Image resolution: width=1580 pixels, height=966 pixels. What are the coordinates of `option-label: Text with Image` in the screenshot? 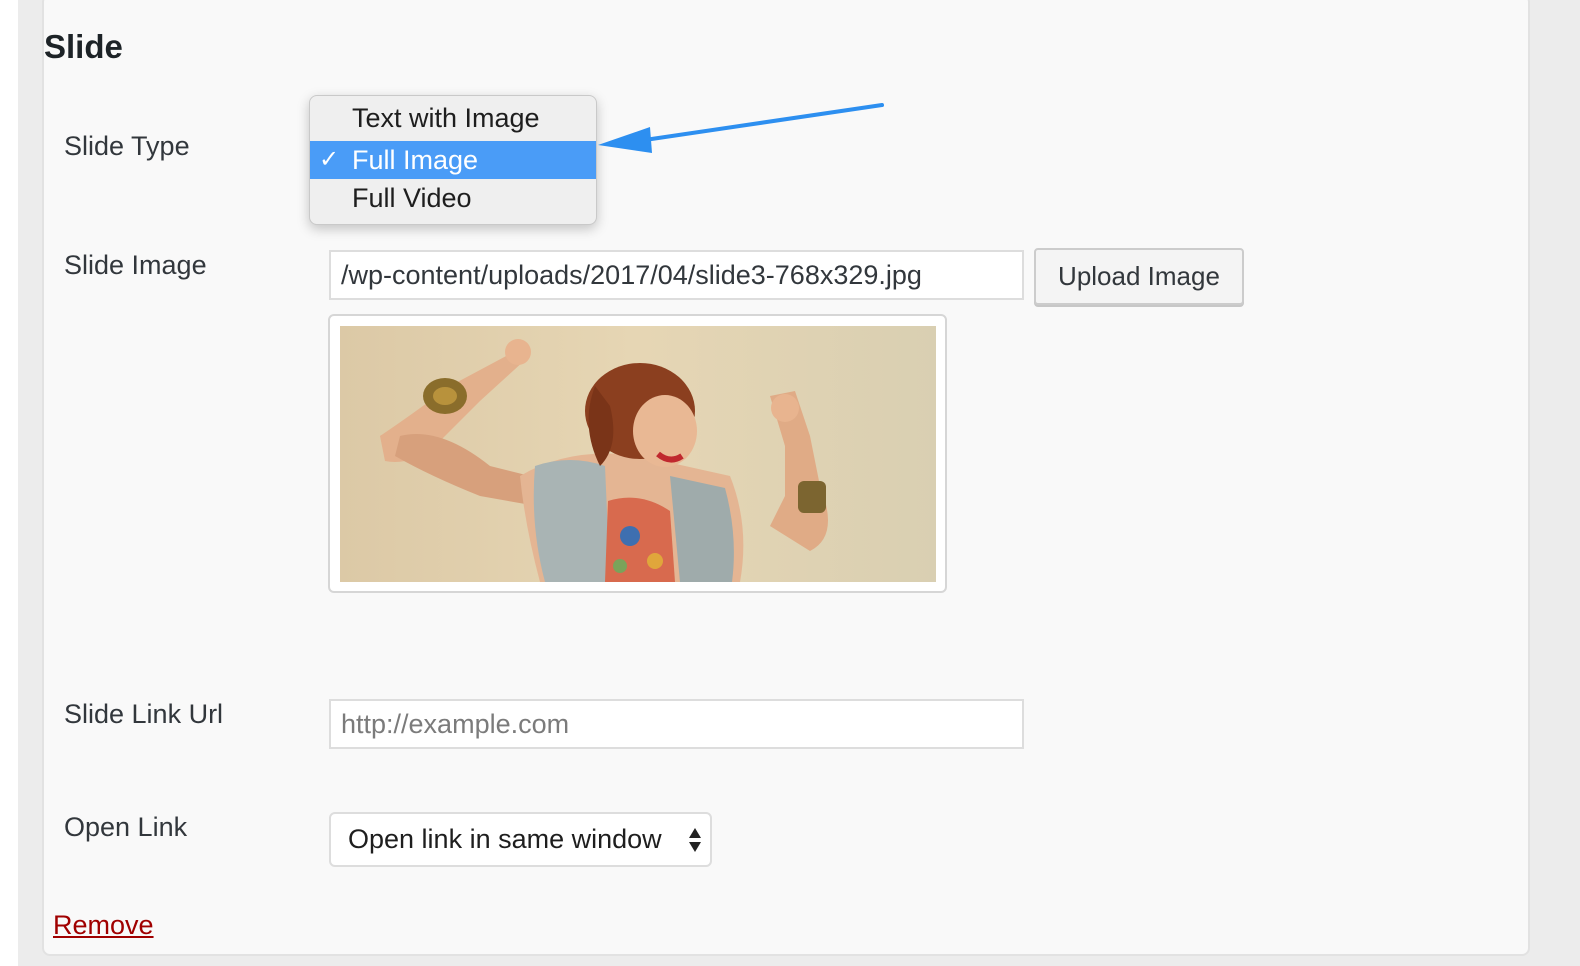 It's located at (446, 118).